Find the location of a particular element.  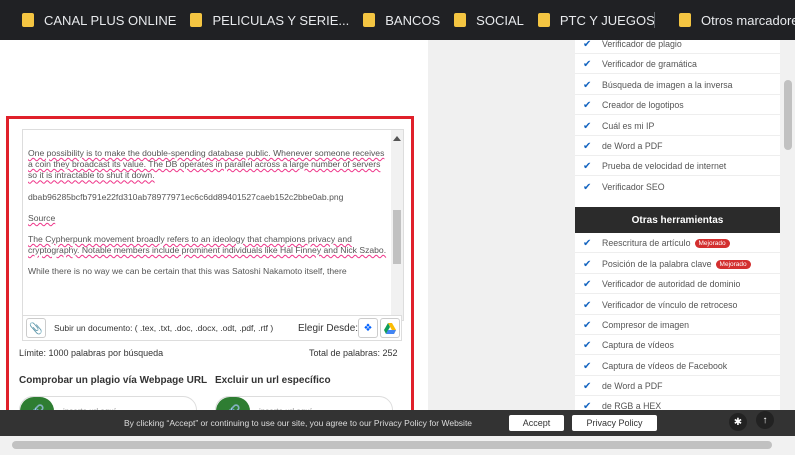

bookmarks-separator is located at coordinates (654, 20).